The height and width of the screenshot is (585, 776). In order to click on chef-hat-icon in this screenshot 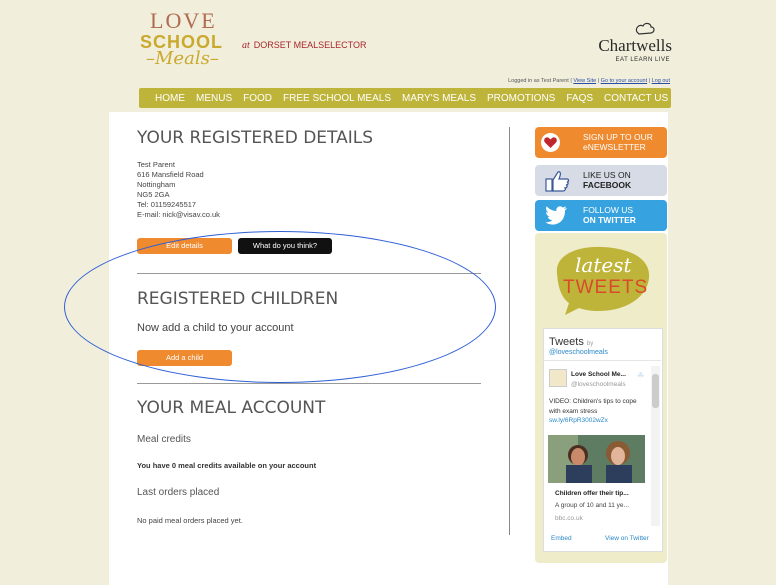, I will do `click(645, 28)`.